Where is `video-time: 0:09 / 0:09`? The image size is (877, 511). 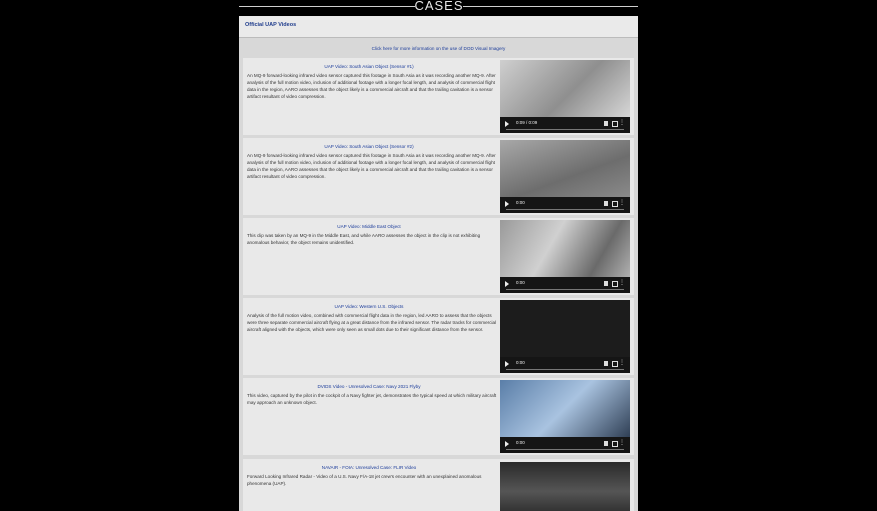 video-time: 0:09 / 0:09 is located at coordinates (527, 122).